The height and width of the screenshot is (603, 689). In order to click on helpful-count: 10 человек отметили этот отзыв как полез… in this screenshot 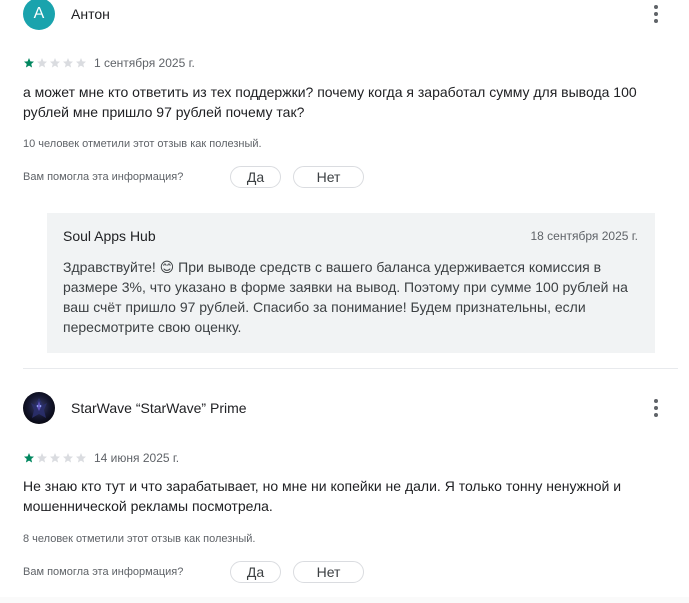, I will do `click(142, 144)`.